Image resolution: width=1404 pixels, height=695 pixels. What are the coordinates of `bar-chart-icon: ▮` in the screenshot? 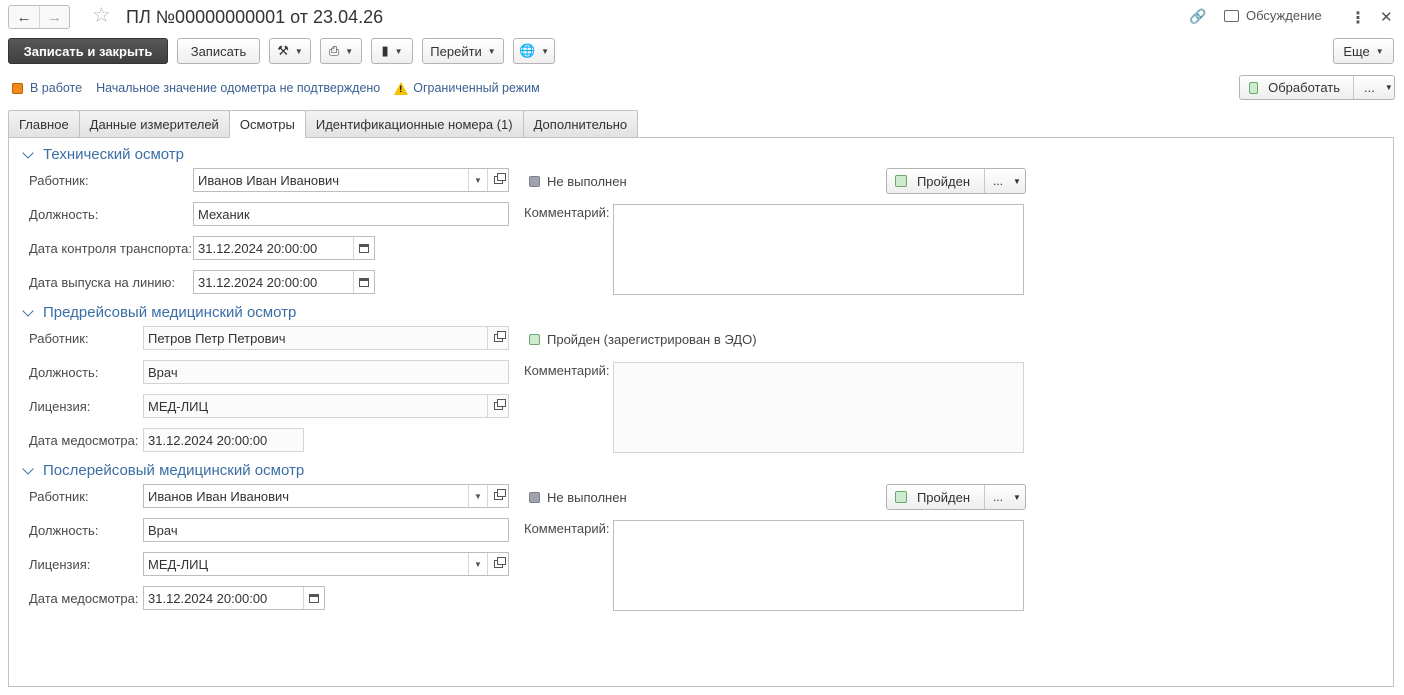 It's located at (385, 50).